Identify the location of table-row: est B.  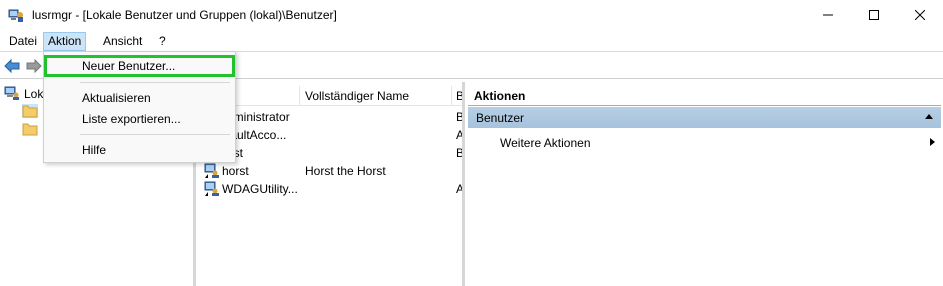
(332, 153).